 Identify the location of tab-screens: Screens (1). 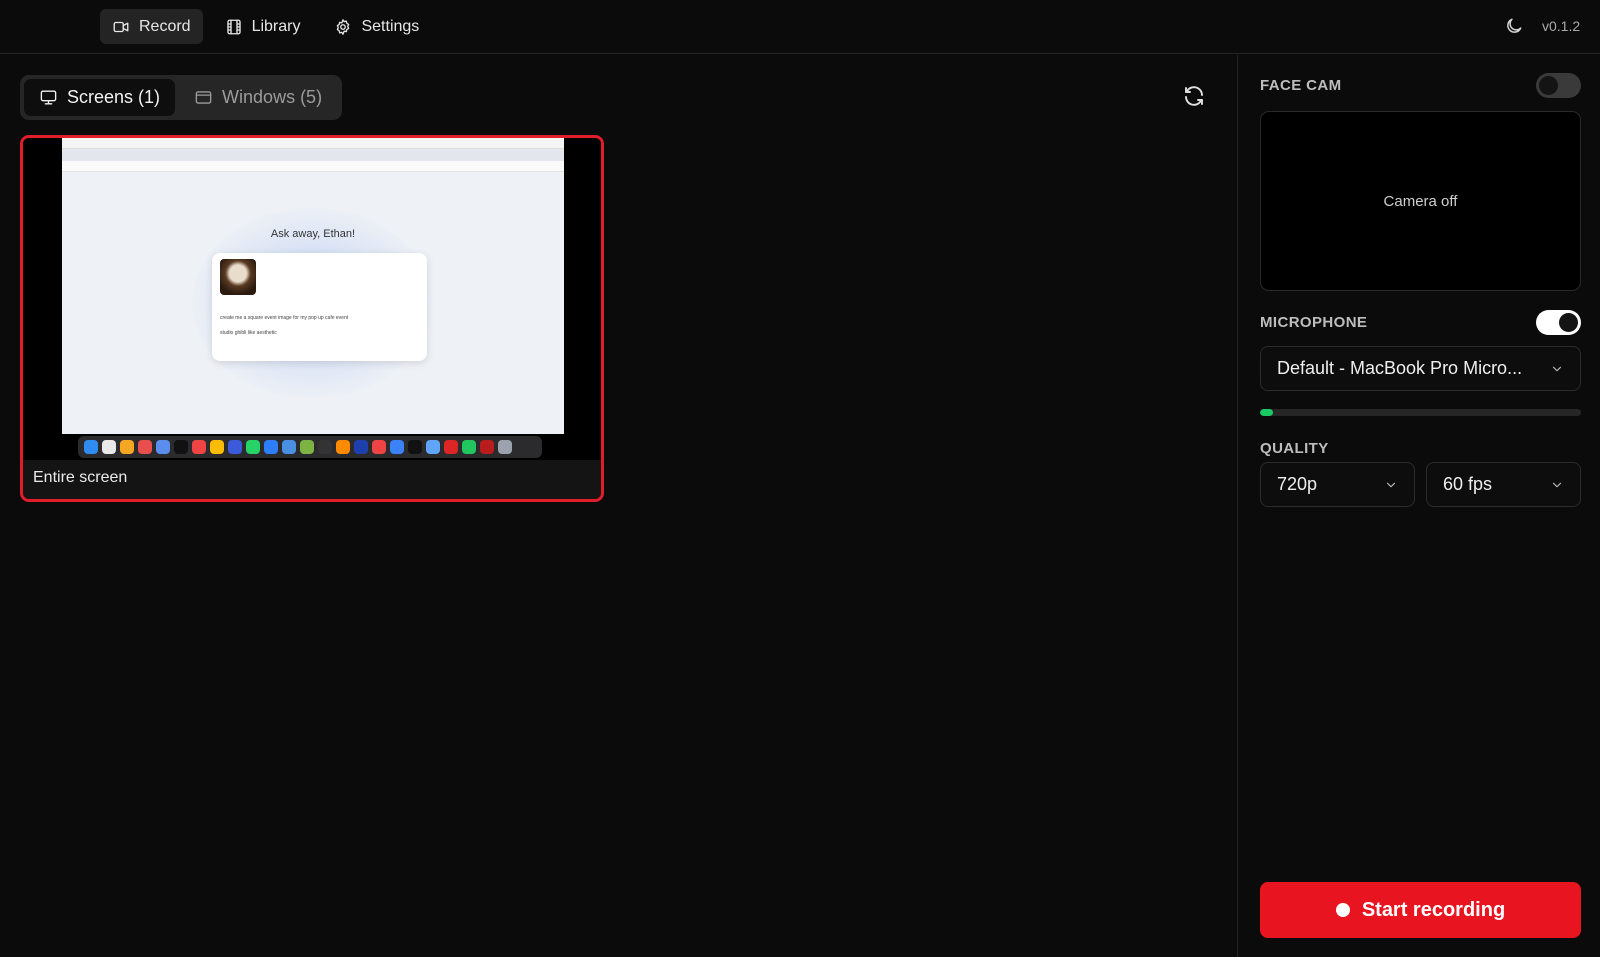
(100, 97).